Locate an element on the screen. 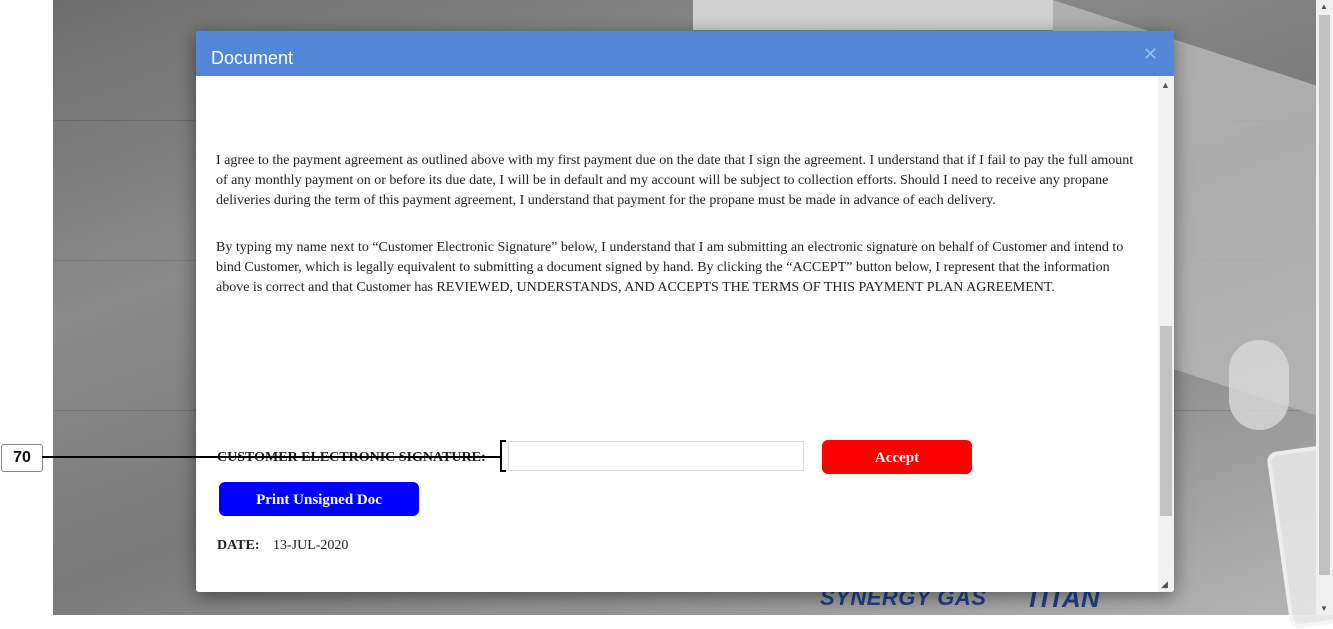  scroll-up-icon: ▲ is located at coordinates (1324, 6).